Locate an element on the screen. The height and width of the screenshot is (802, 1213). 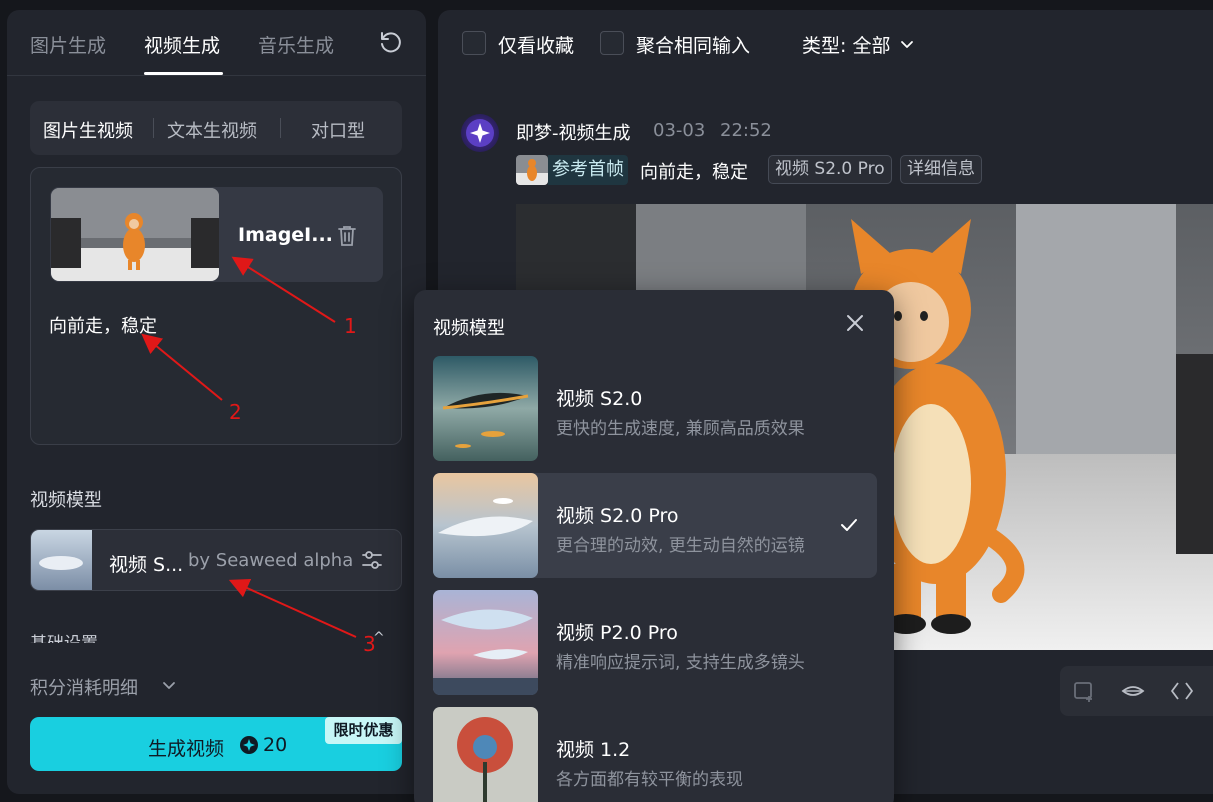
model-option-s2-pro: 视频 S2.0 Pro 更合理的动效, 更生动自然的运镜 is located at coordinates (655, 525).